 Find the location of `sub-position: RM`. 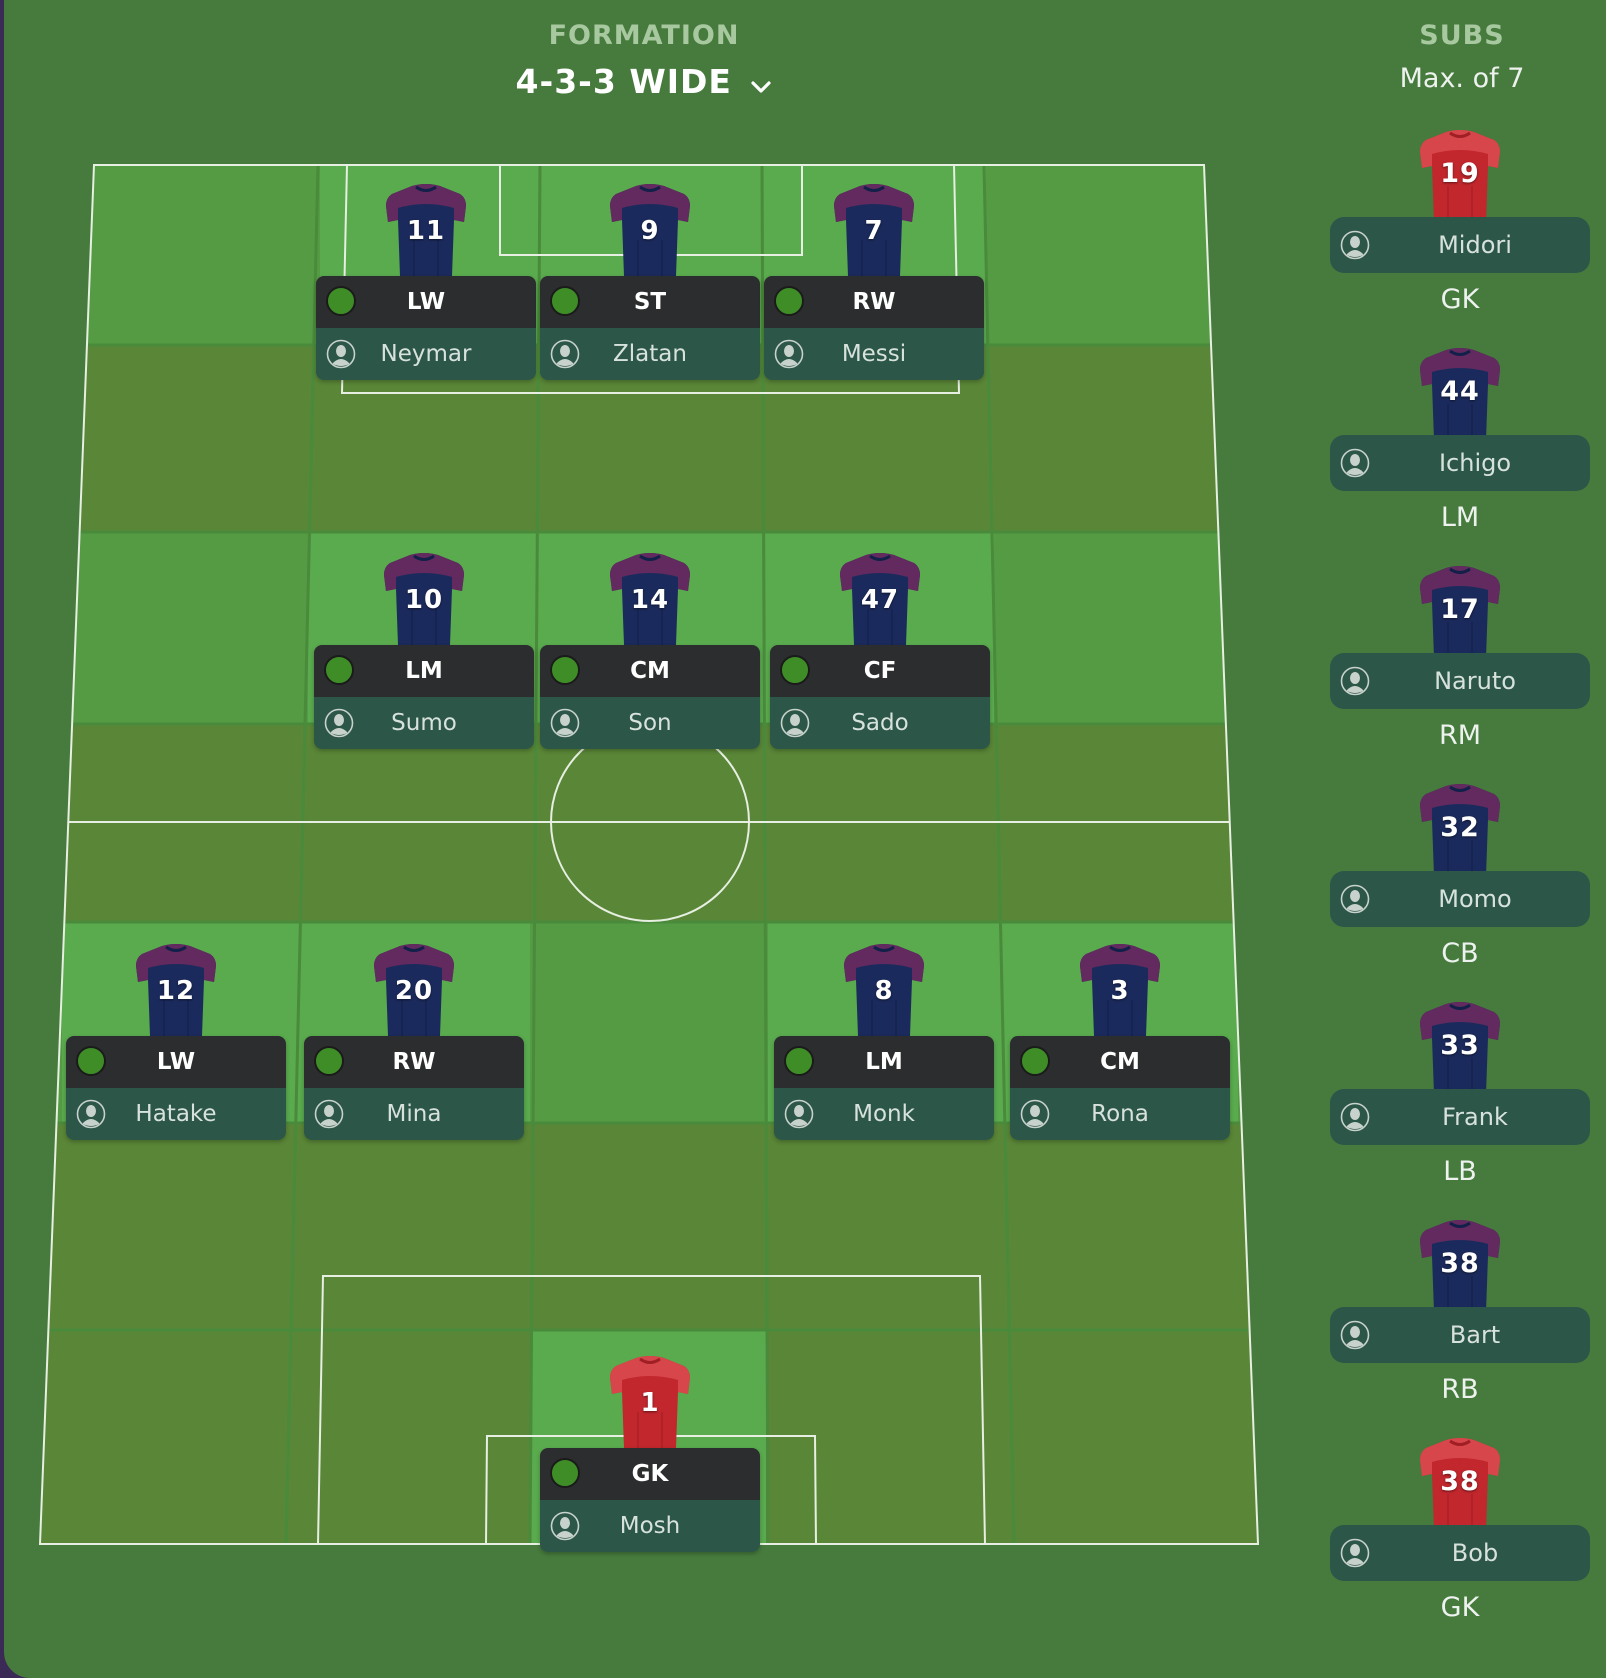

sub-position: RM is located at coordinates (1460, 735).